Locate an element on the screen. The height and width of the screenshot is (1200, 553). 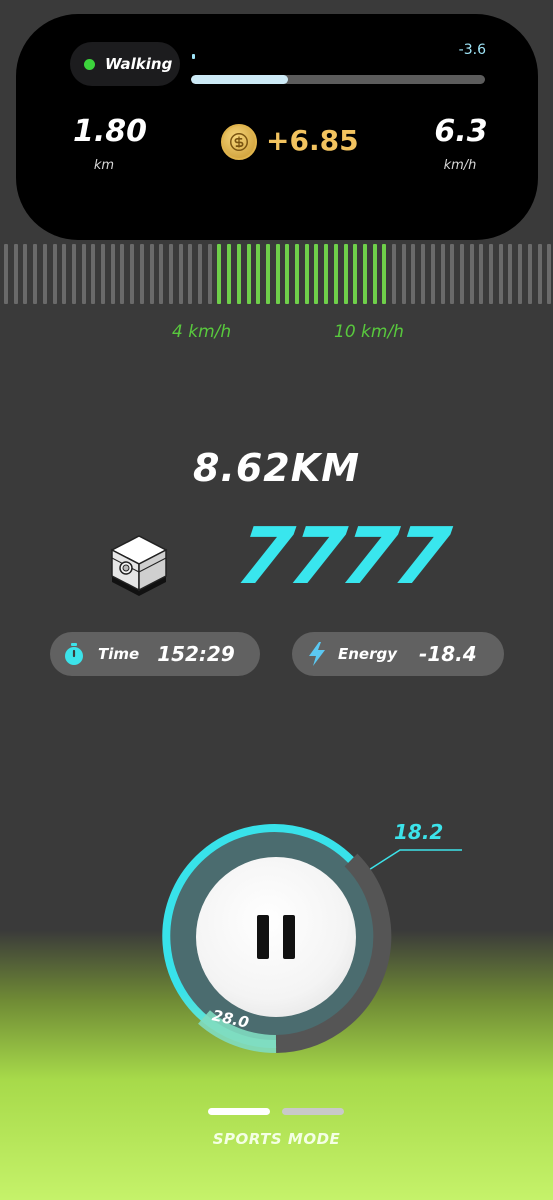
ring-top-value: 18.2 is located at coordinates (419, 832).